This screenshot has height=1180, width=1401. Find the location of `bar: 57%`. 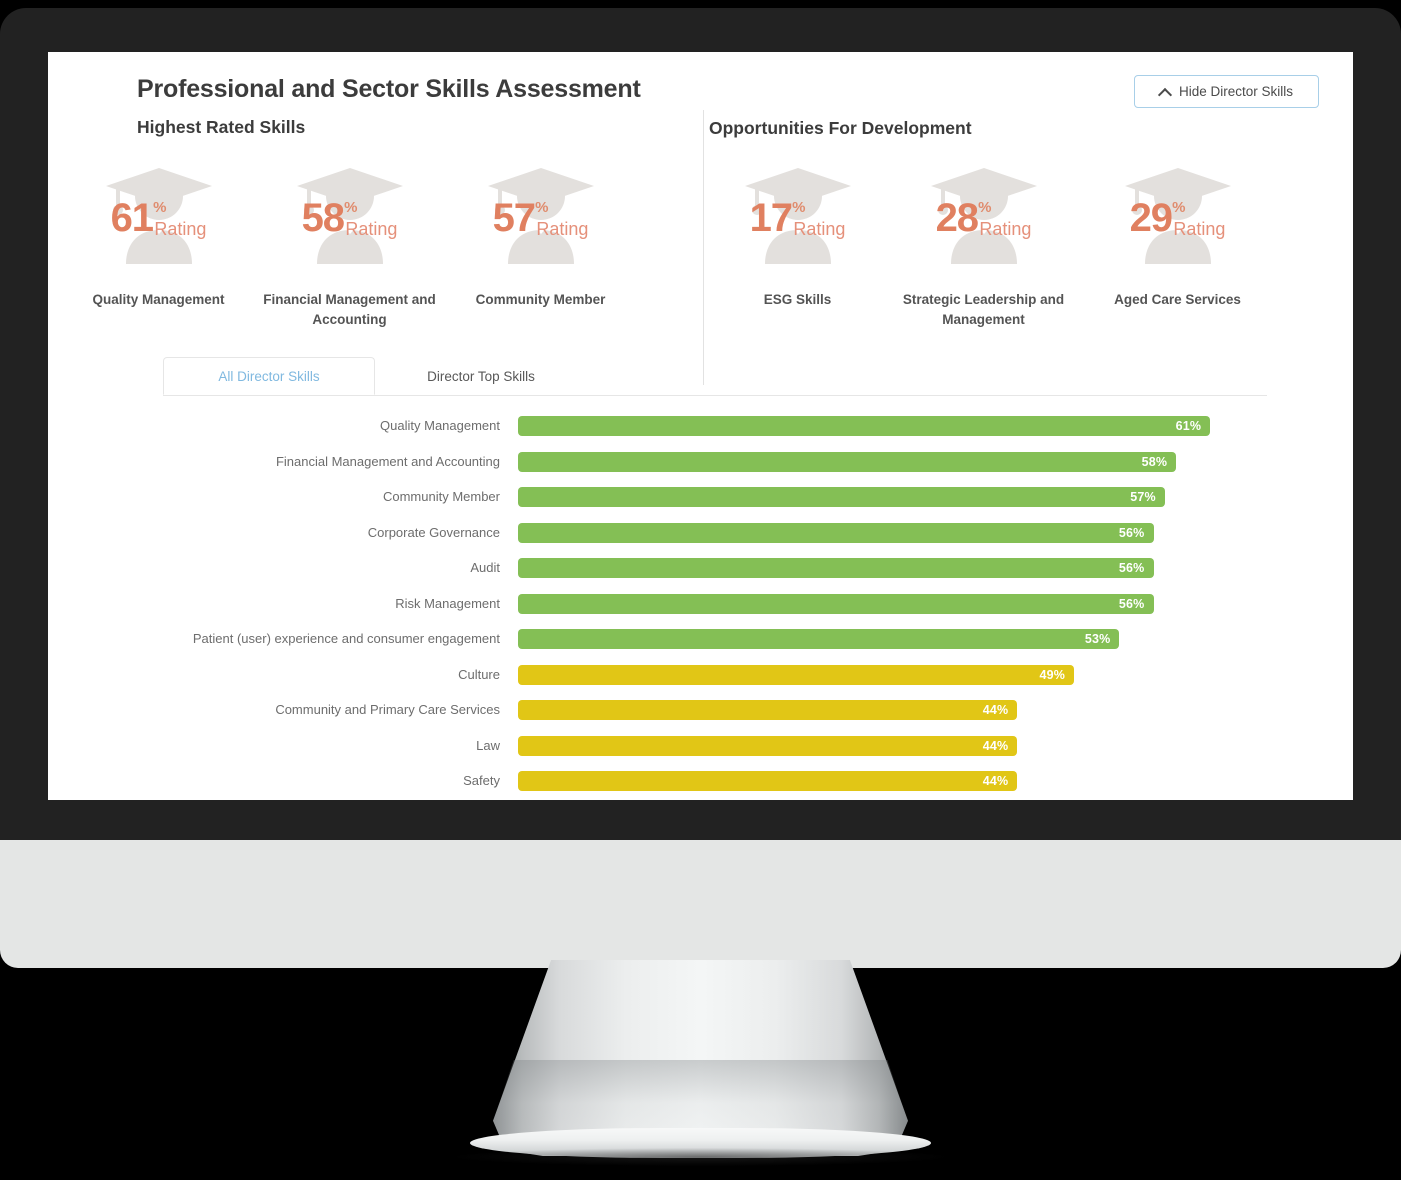

bar: 57% is located at coordinates (841, 497).